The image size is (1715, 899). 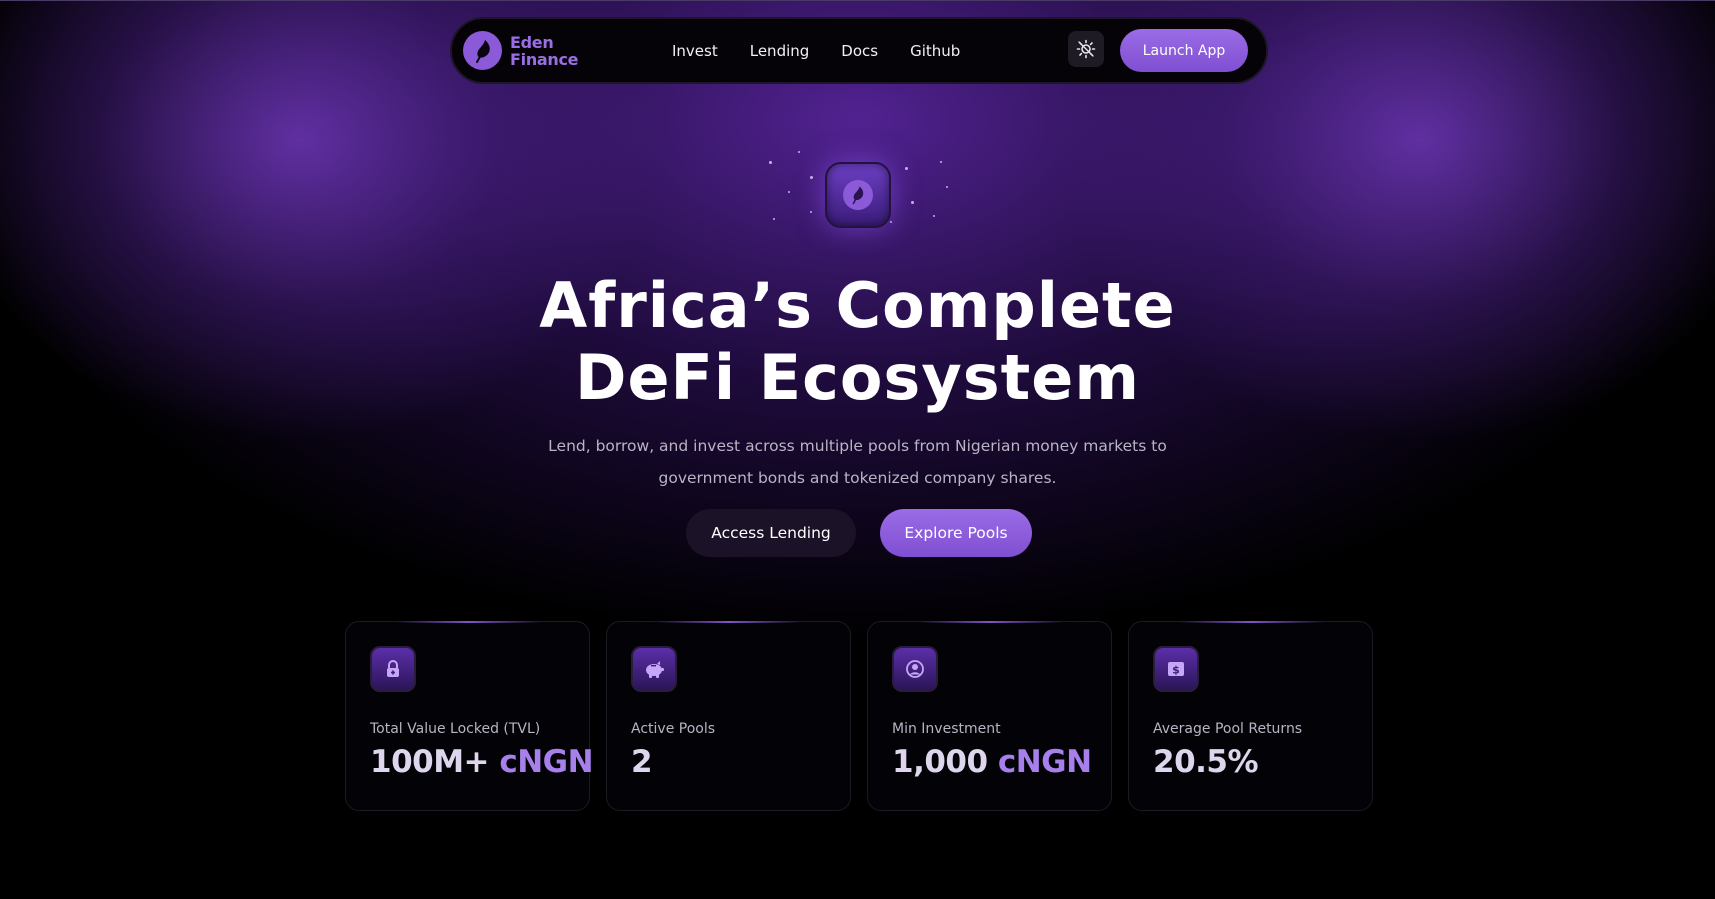 I want to click on access-lending-button: Access Lending, so click(x=771, y=533).